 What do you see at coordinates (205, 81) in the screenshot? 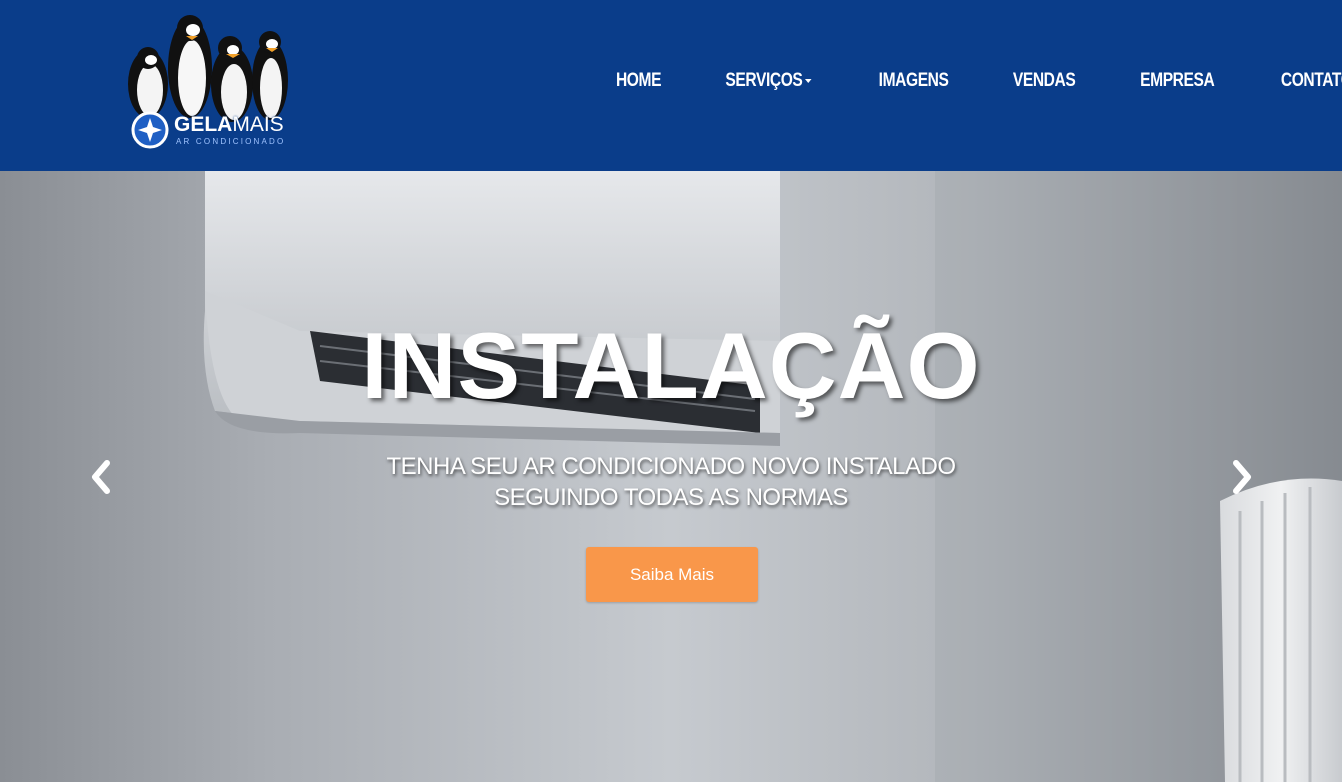
I see `brand-logo: GELAMAIS AR CONDICIONADO` at bounding box center [205, 81].